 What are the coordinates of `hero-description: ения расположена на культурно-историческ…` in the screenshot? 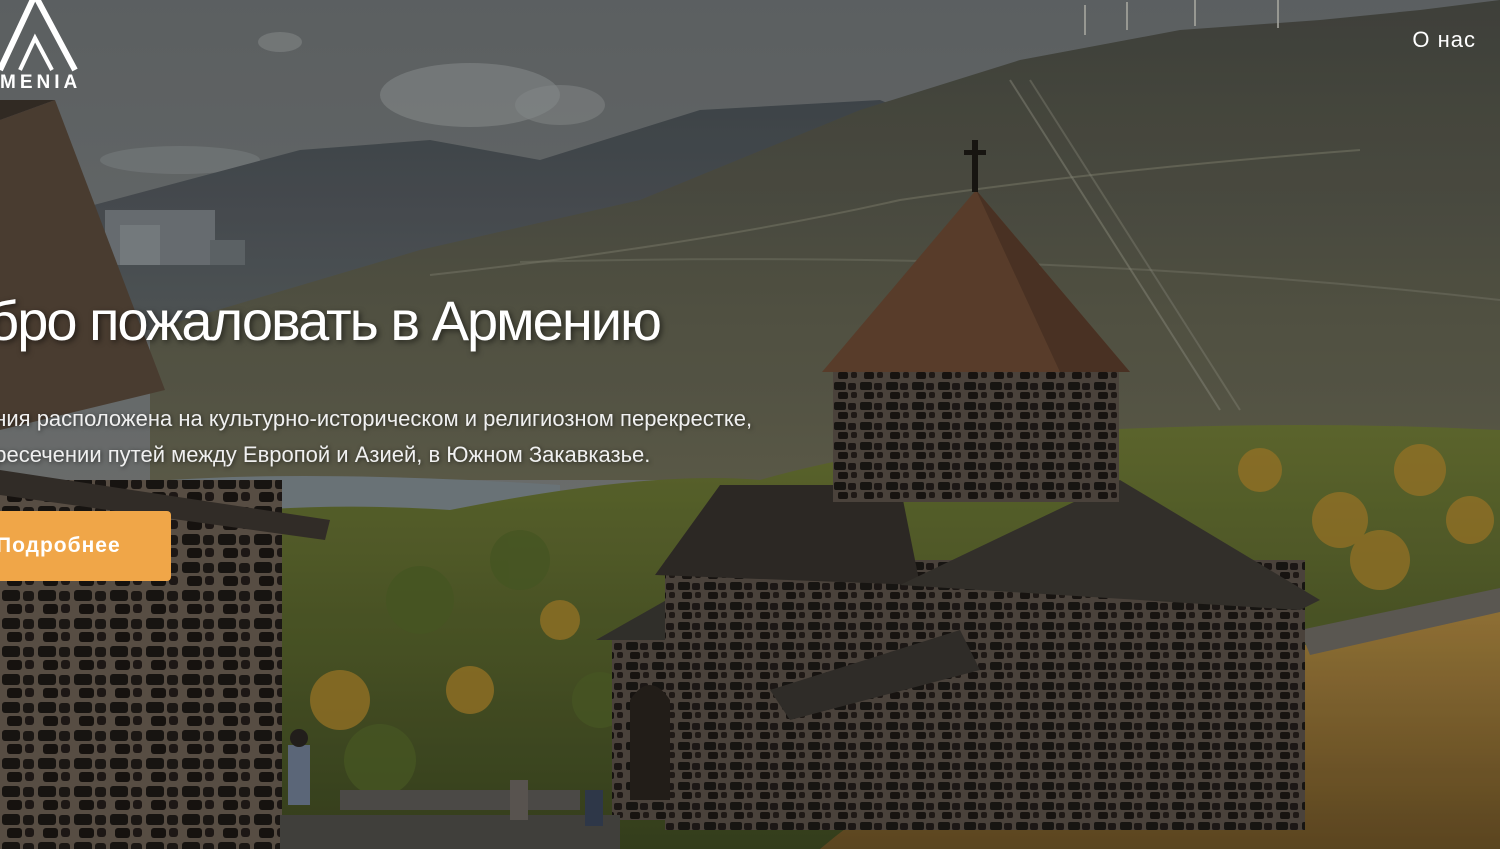 It's located at (441, 437).